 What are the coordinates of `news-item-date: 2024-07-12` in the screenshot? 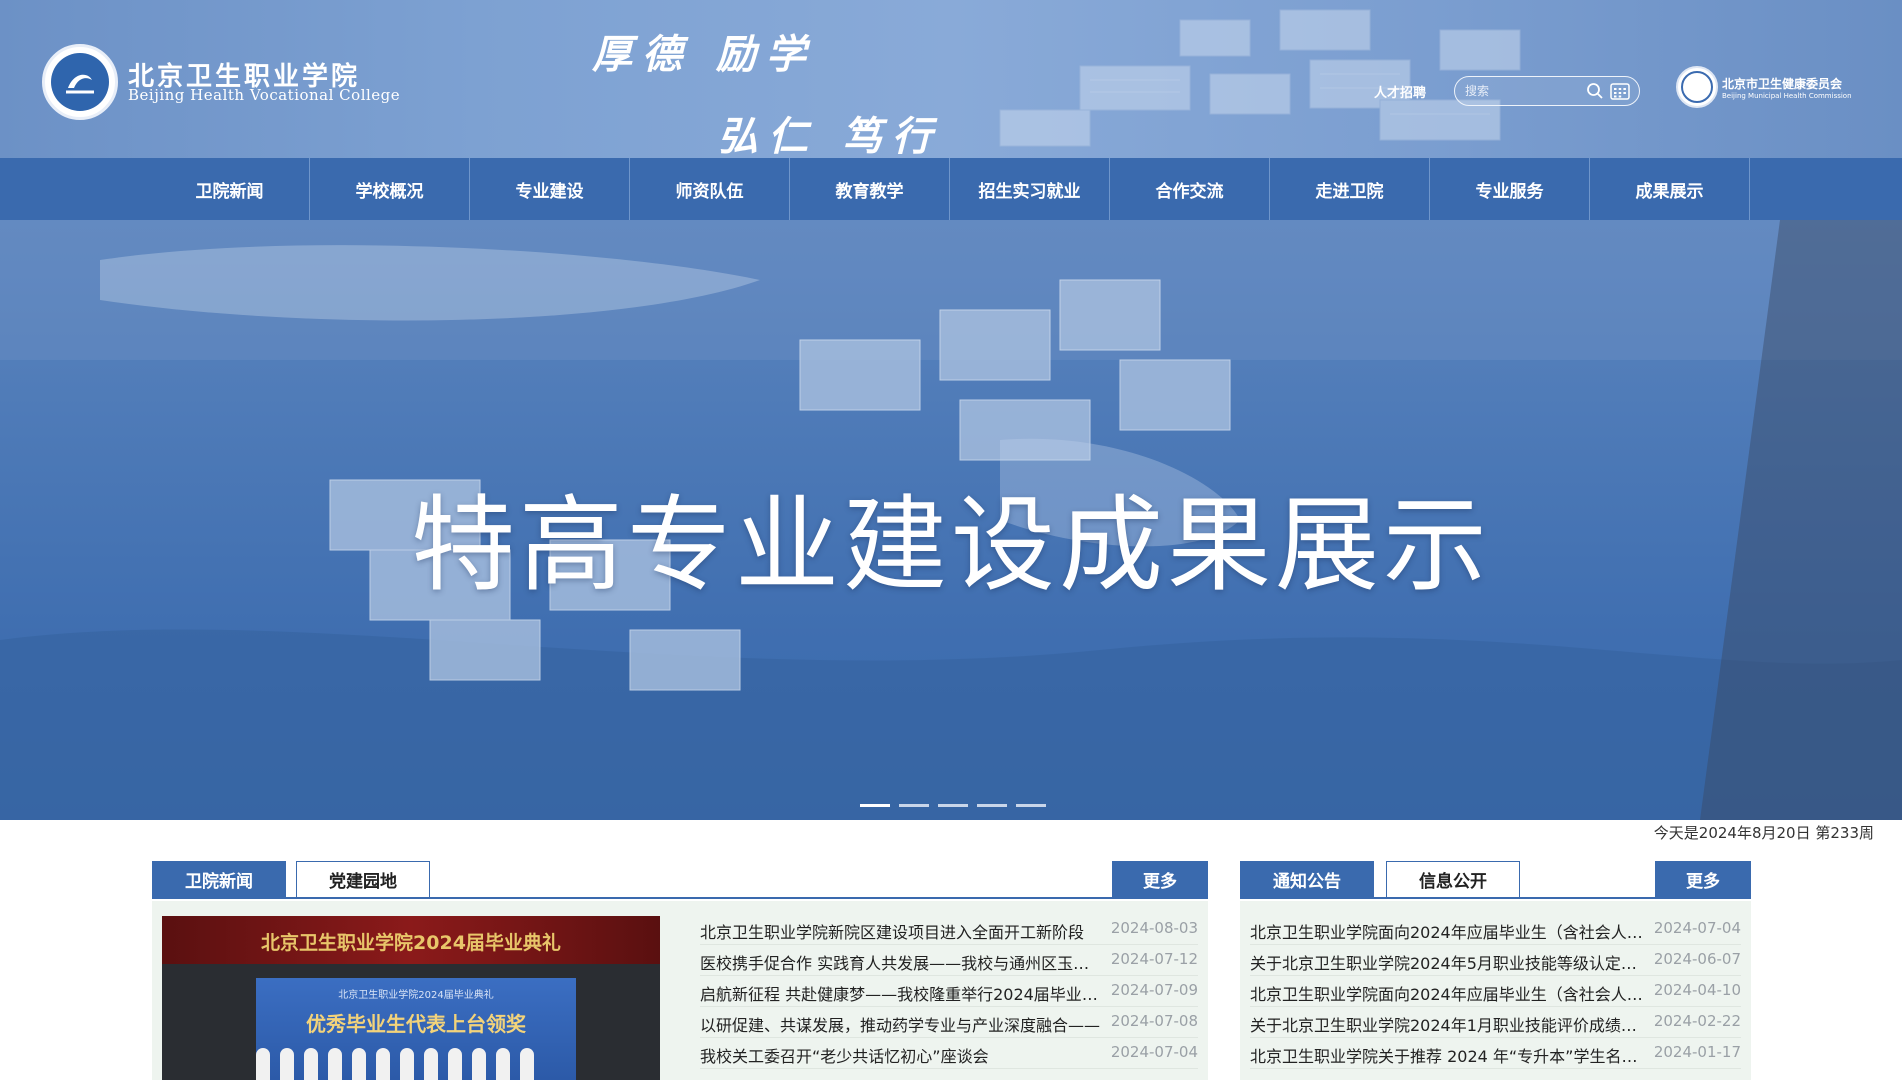 It's located at (1154, 959).